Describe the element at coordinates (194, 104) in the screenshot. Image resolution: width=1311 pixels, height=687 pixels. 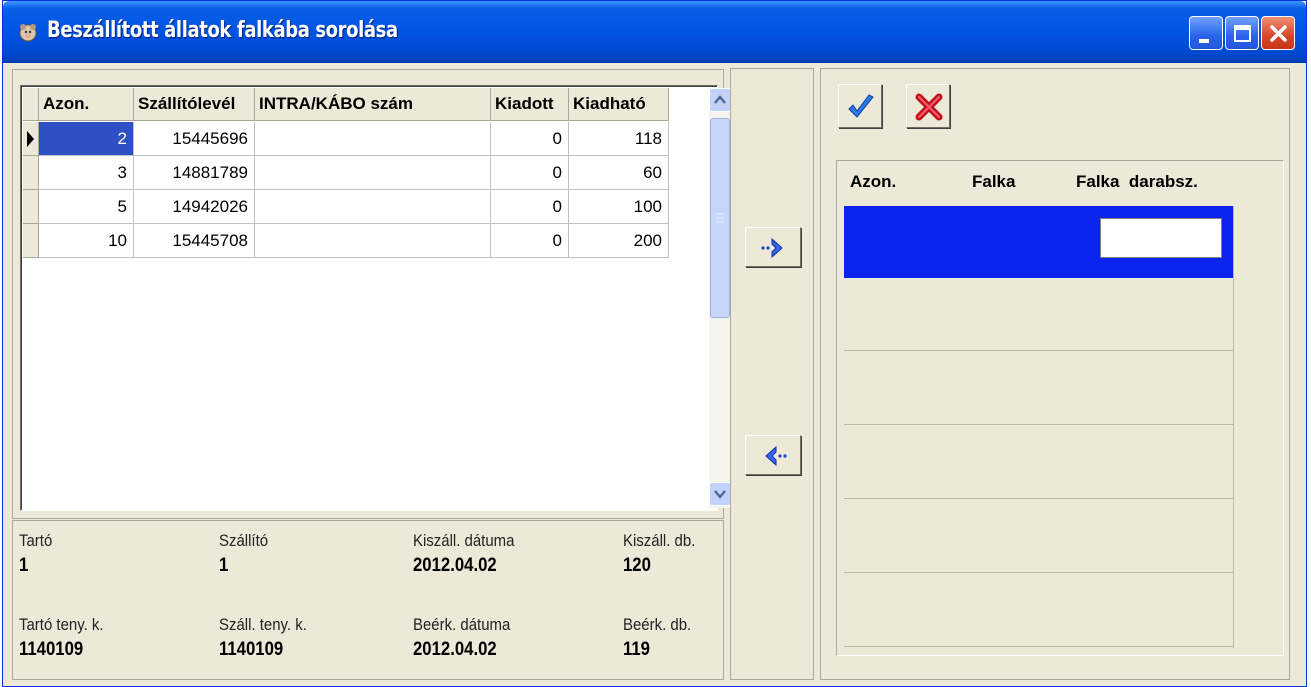
I see `col-header-szallitolevel: Szállítólevél` at that location.